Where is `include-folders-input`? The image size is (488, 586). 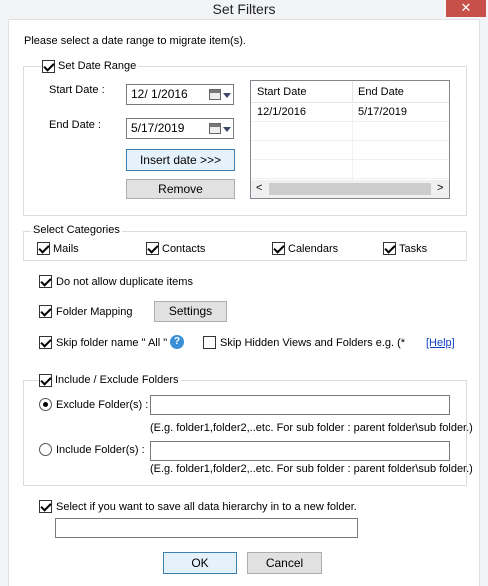
include-folders-input is located at coordinates (300, 451).